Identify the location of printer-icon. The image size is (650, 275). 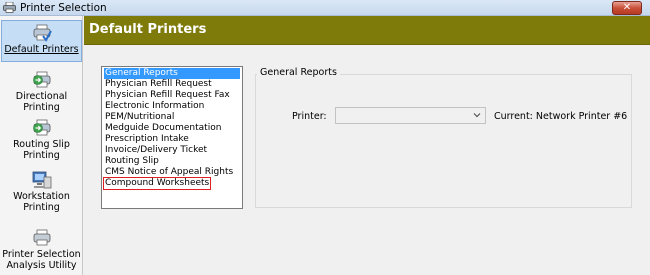
(41, 237).